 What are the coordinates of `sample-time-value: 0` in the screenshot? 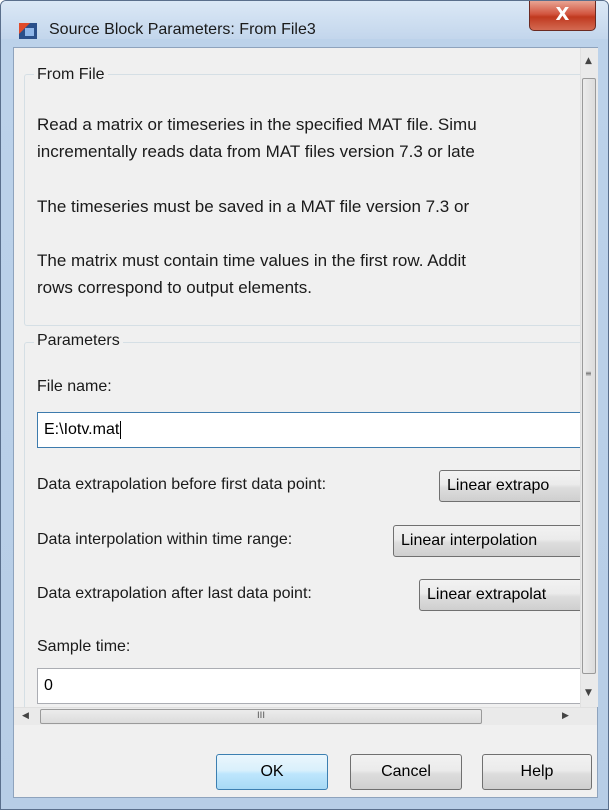 It's located at (48, 685).